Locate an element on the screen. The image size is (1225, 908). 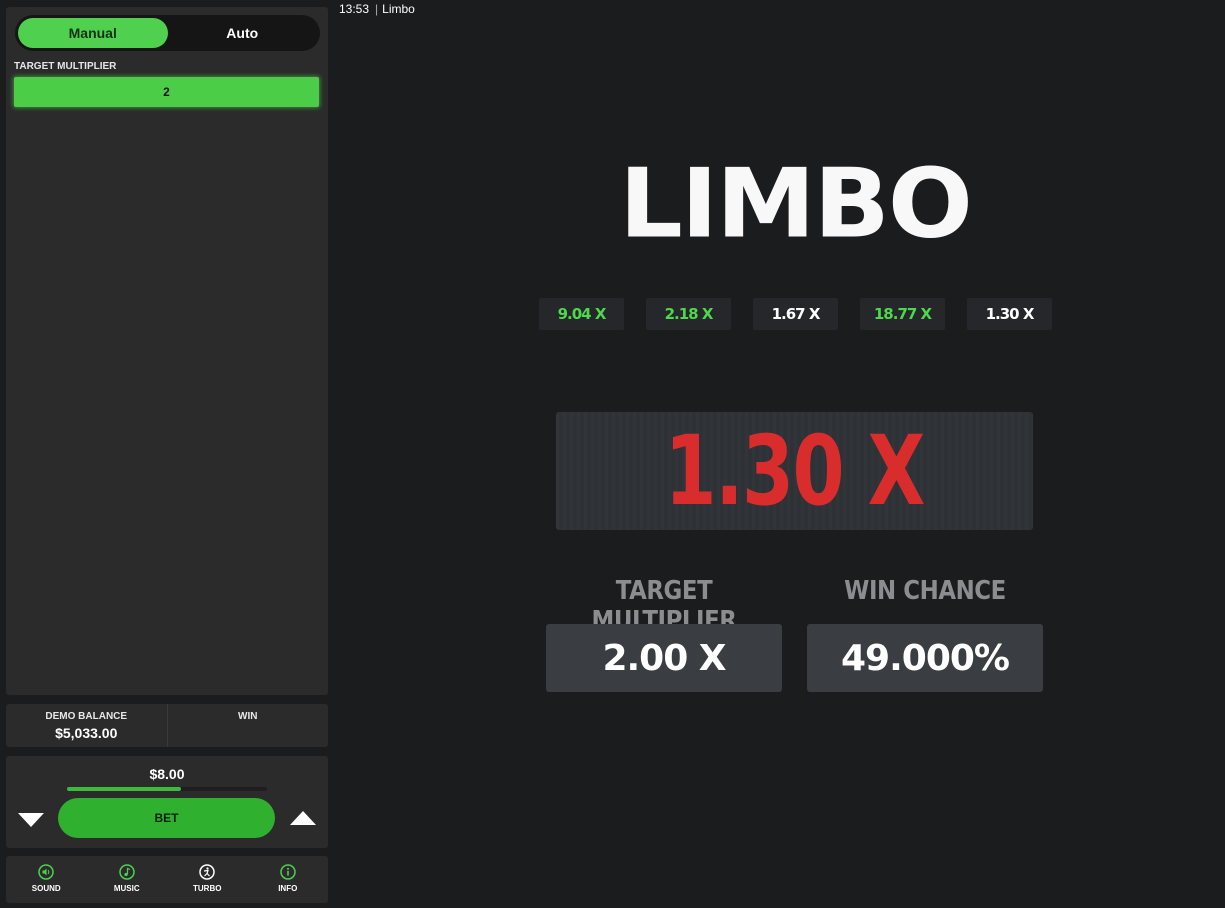
info-button: INFO is located at coordinates (288, 879).